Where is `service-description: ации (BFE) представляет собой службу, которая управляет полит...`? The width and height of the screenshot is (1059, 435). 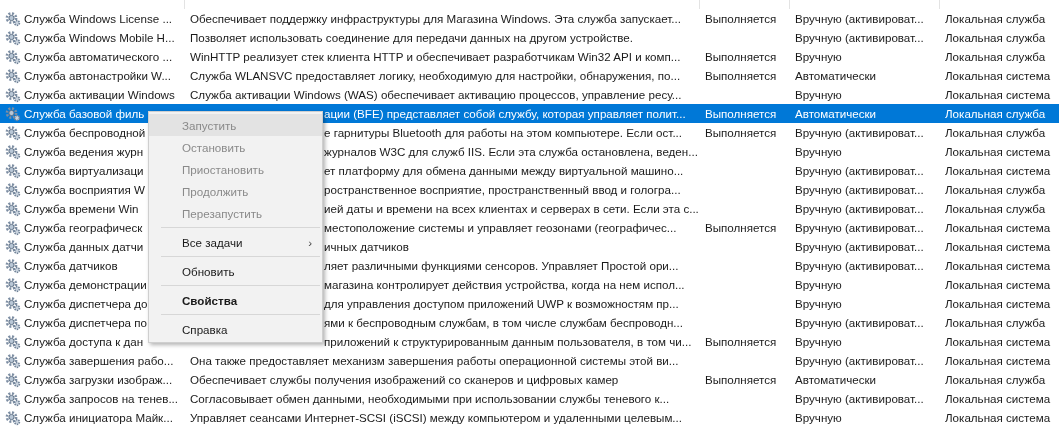
service-description: ации (BFE) представляет собой службу, которая управляет полит... is located at coordinates (505, 113).